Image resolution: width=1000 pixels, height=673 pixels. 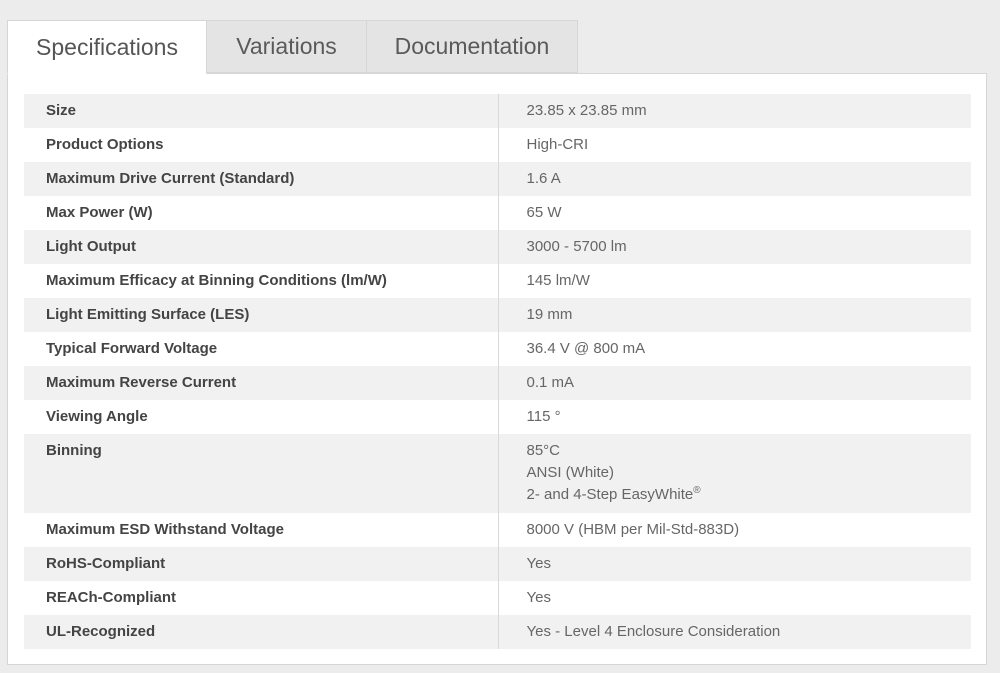 What do you see at coordinates (261, 213) in the screenshot?
I see `spec-label: Max Power (W)` at bounding box center [261, 213].